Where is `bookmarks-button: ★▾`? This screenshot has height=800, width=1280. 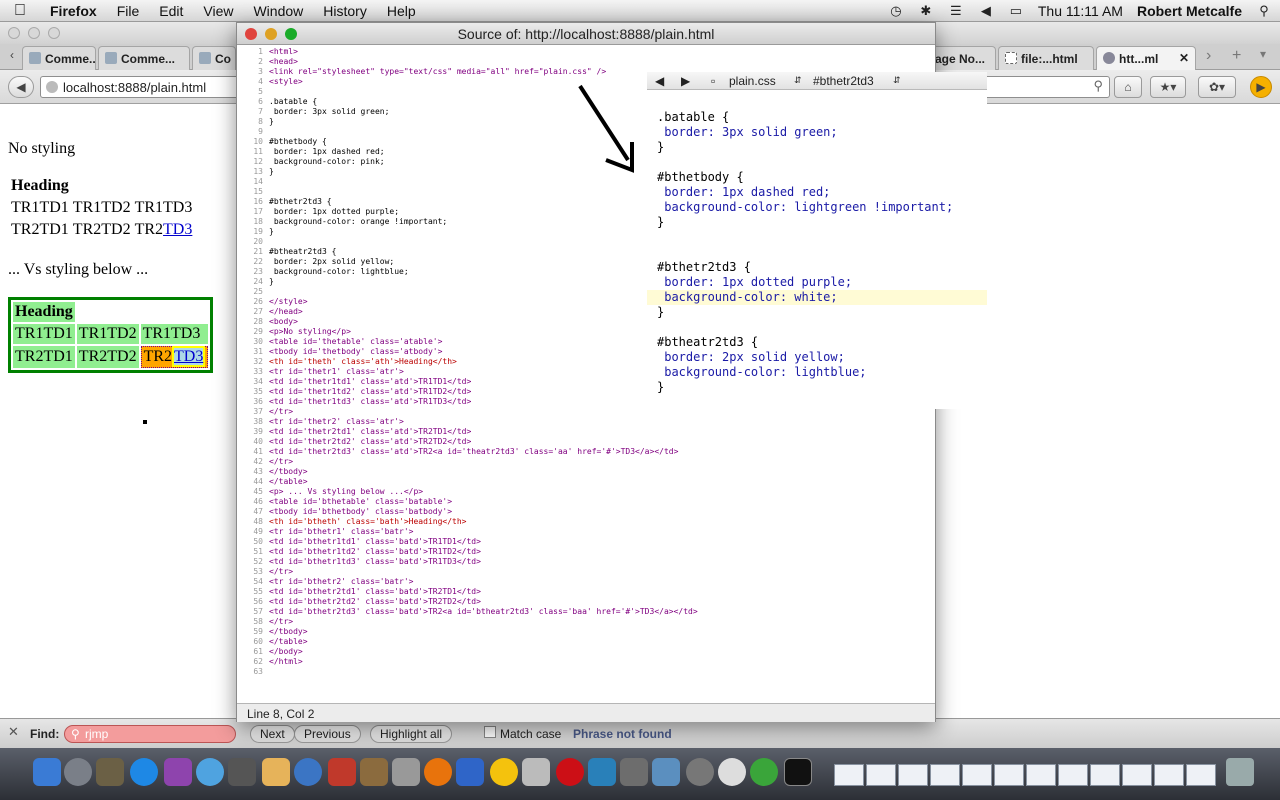 bookmarks-button: ★▾ is located at coordinates (1168, 87).